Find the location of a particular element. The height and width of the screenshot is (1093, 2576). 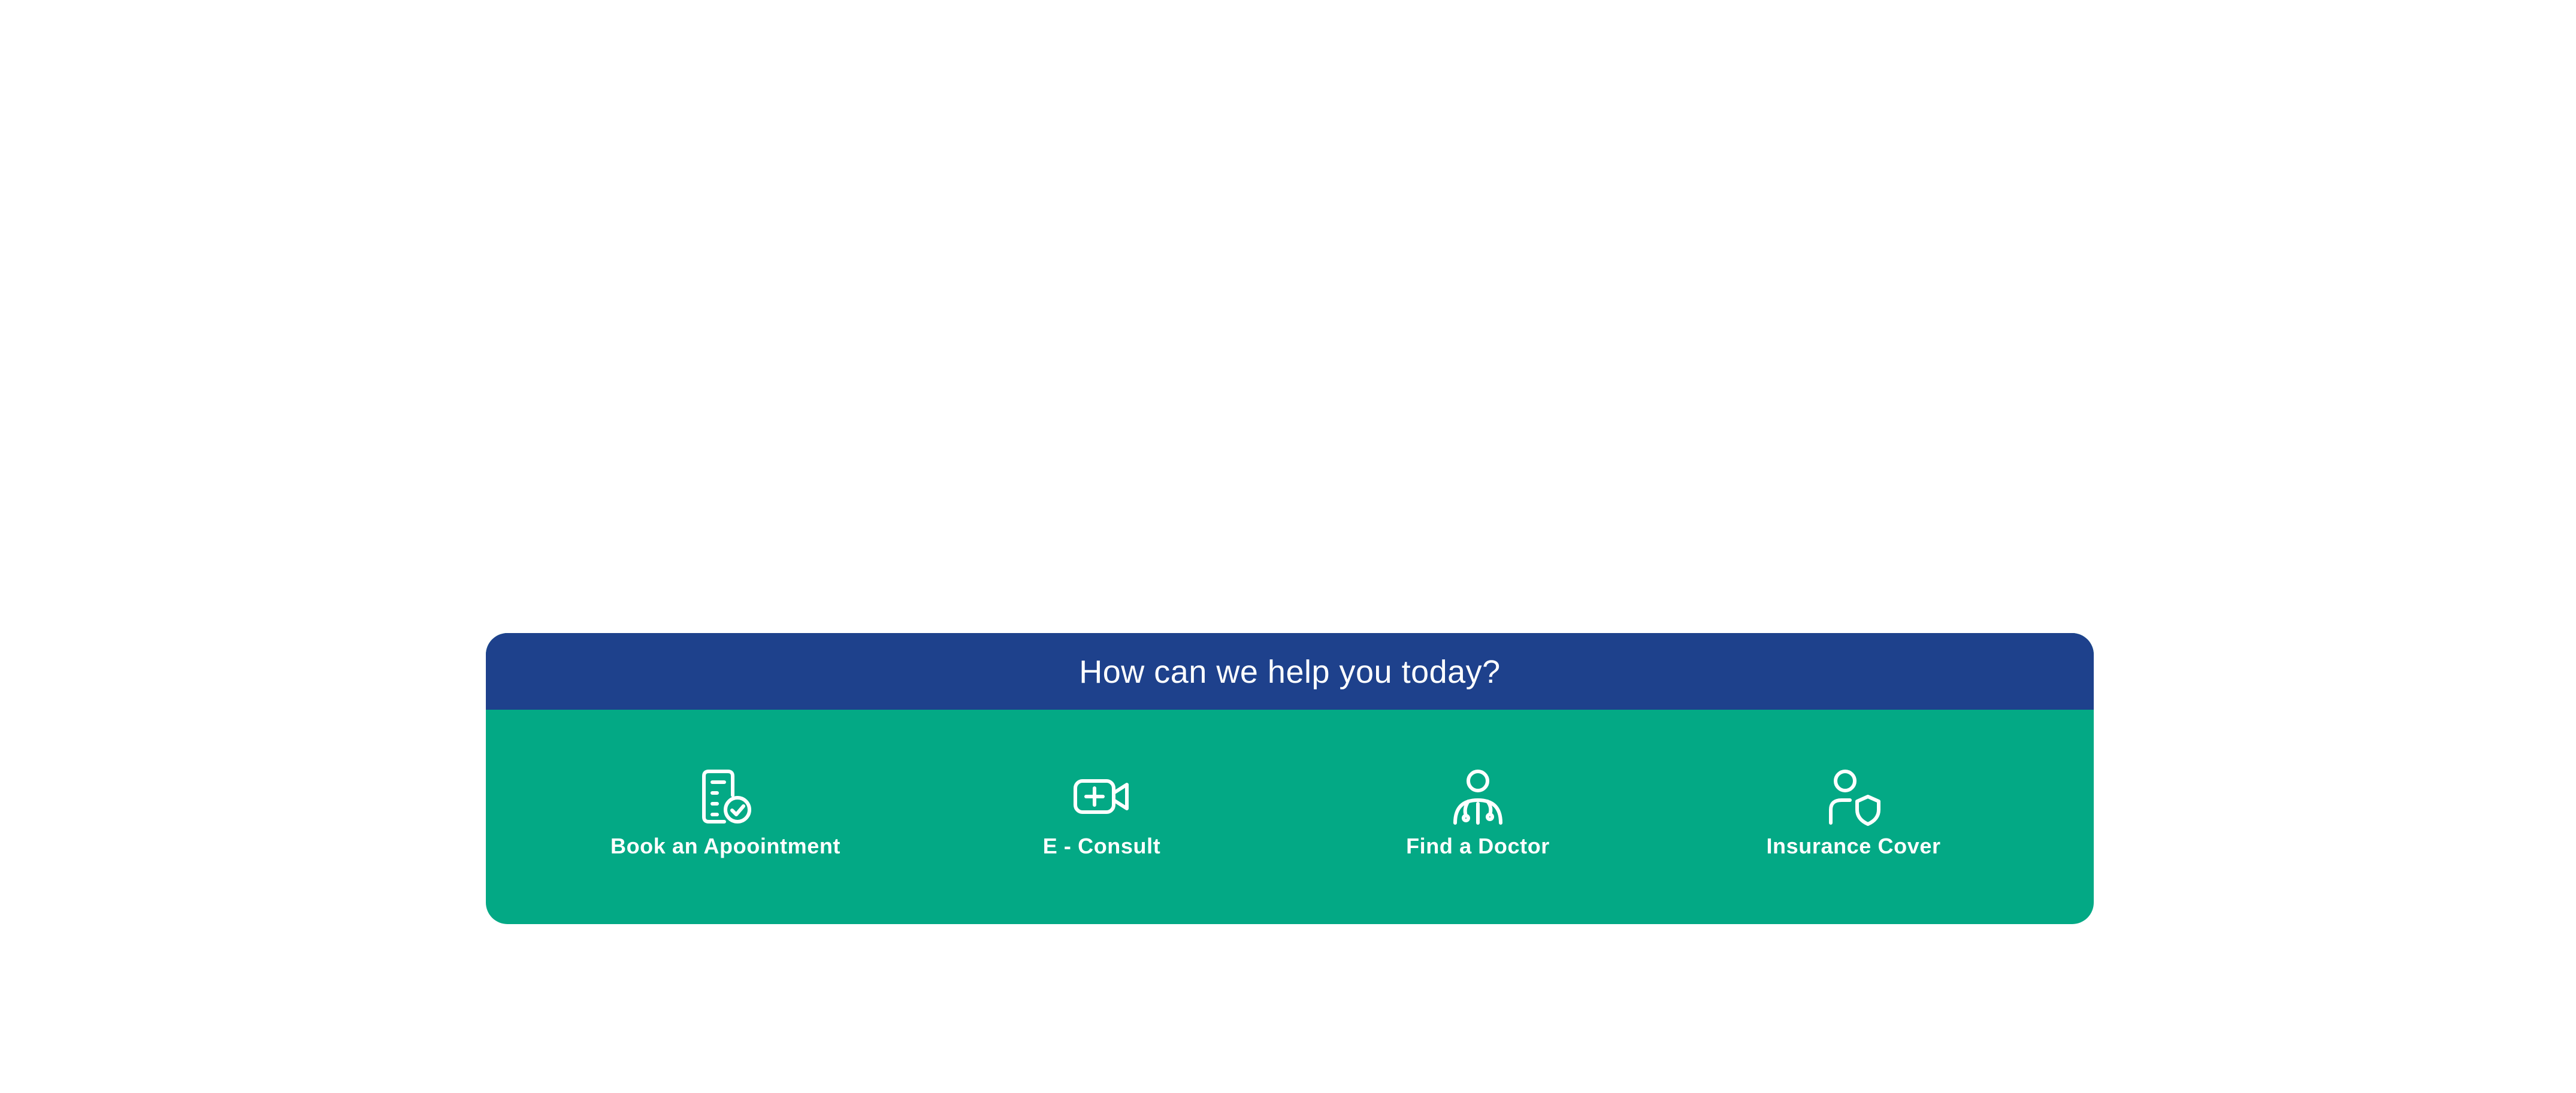

help-header: How can we help you today? is located at coordinates (1290, 671).